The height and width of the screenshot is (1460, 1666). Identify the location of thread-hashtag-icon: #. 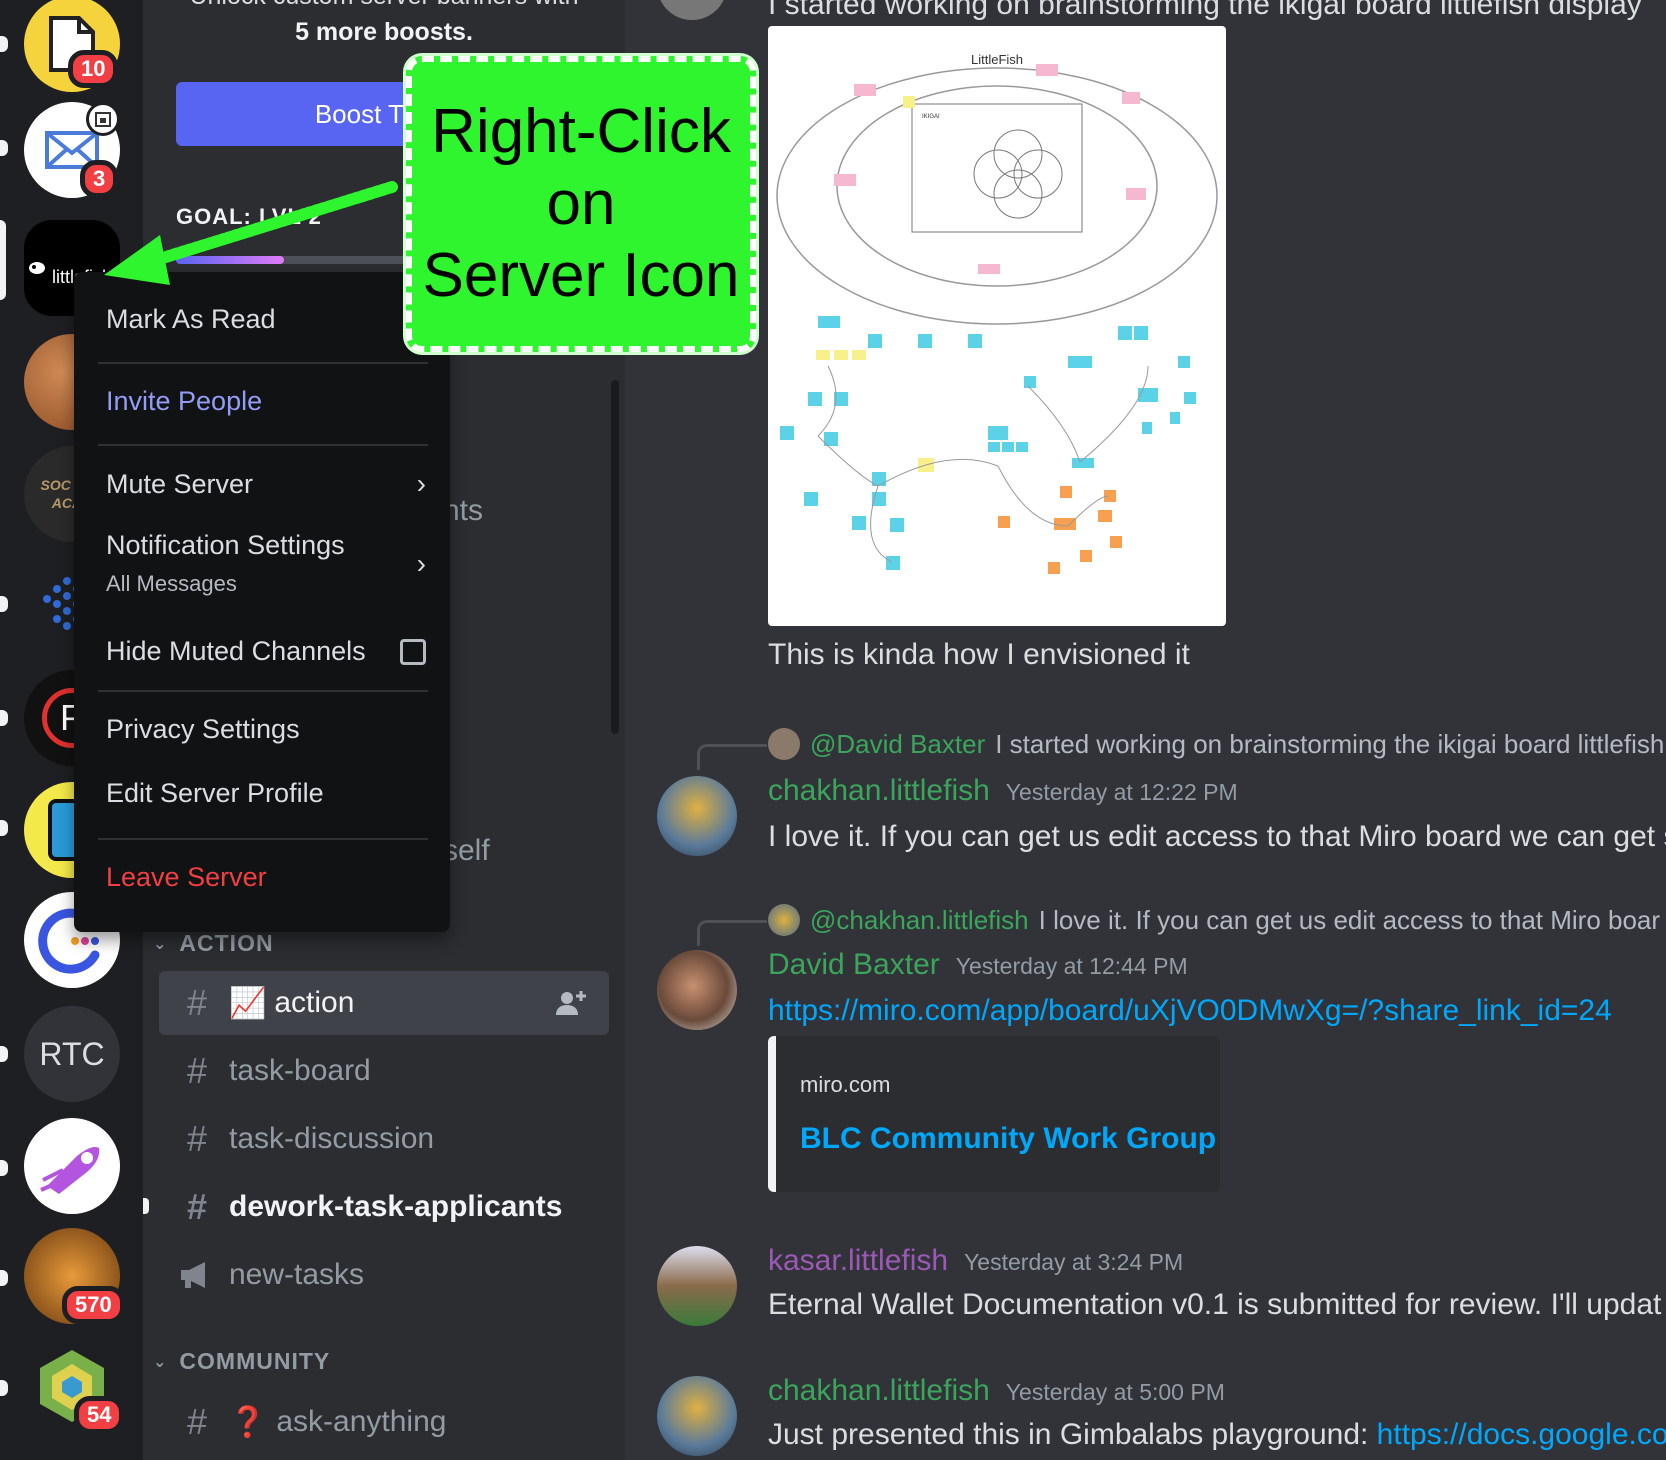
(197, 1206).